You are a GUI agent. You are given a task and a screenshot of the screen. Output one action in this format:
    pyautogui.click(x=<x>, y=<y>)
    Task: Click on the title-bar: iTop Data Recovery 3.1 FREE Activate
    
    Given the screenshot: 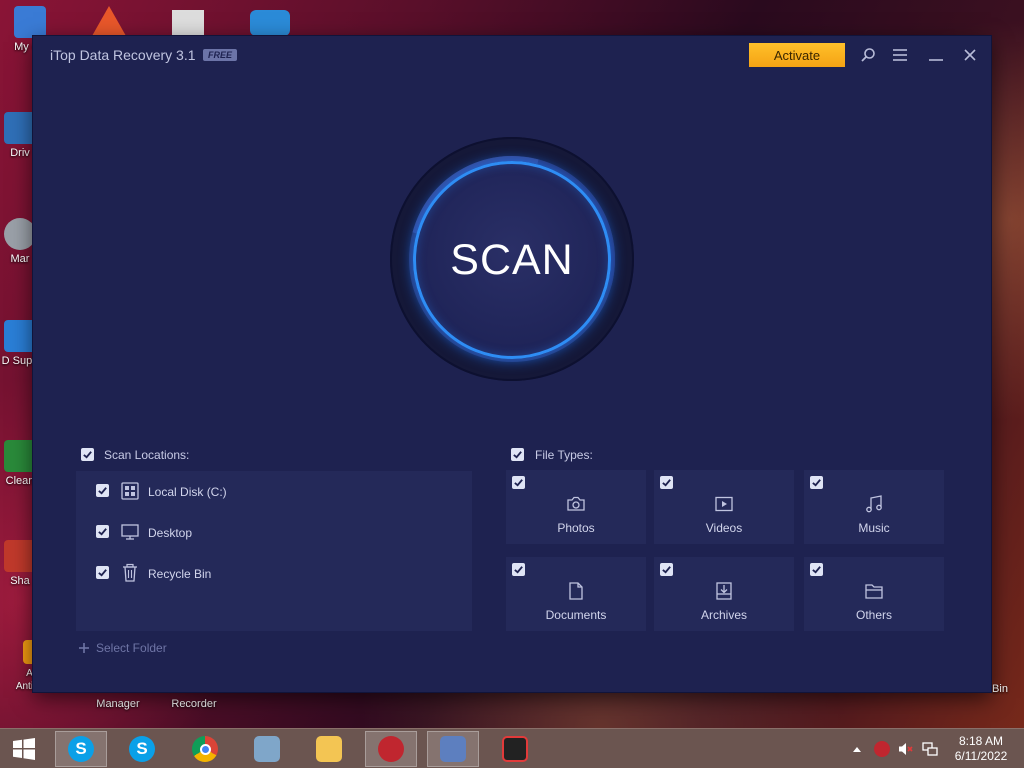 What is the action you would take?
    pyautogui.click(x=512, y=55)
    